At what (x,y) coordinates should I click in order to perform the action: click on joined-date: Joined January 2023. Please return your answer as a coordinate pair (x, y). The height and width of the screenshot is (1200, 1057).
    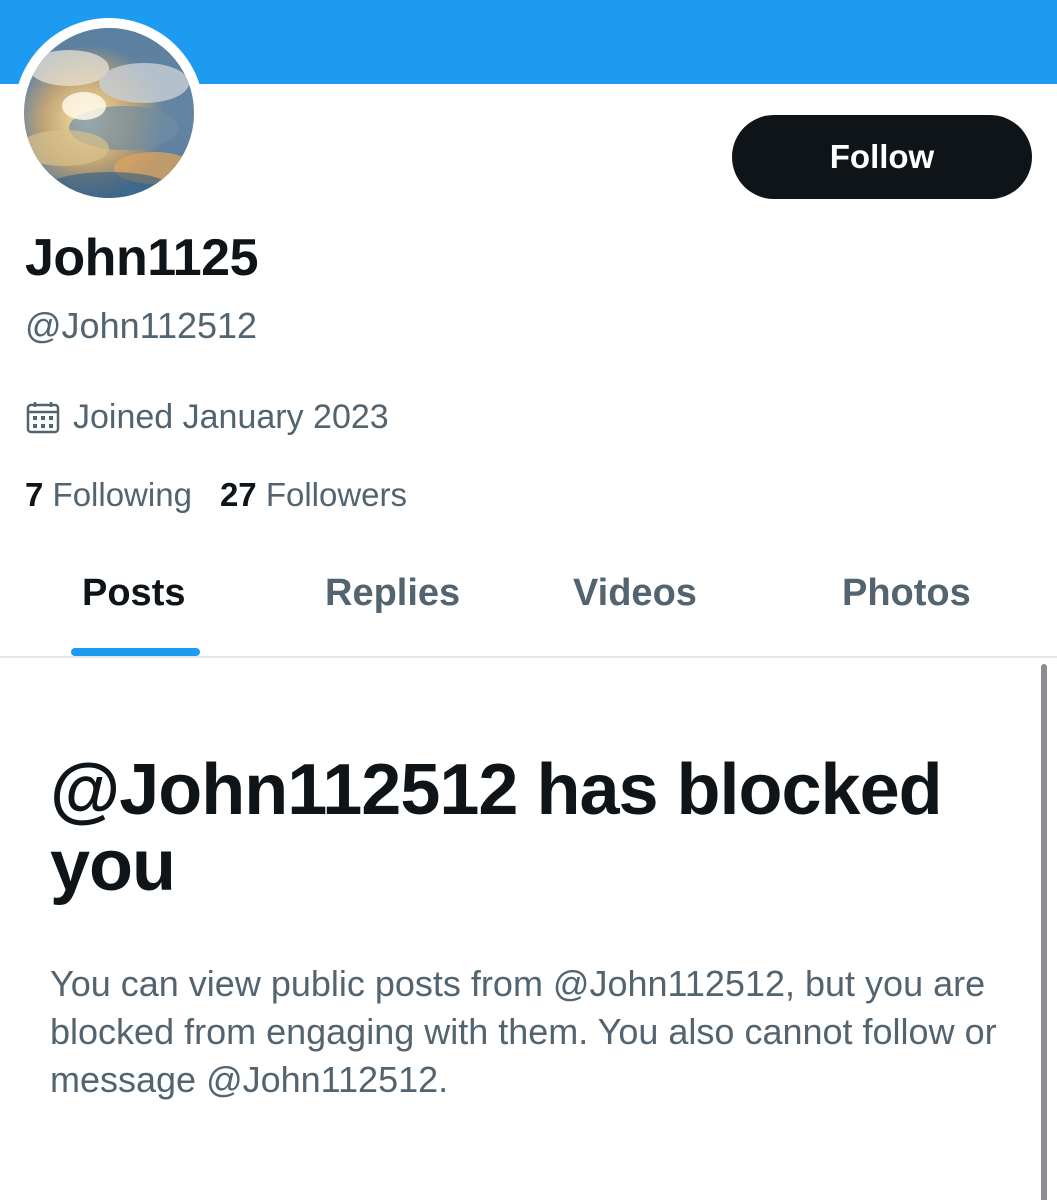
    Looking at the image, I should click on (207, 417).